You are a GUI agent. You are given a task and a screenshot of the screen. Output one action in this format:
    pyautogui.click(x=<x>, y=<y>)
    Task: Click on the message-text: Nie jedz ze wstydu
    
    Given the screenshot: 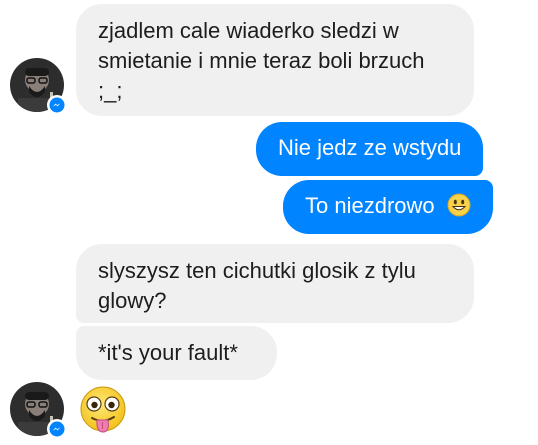 What is the action you would take?
    pyautogui.click(x=370, y=147)
    